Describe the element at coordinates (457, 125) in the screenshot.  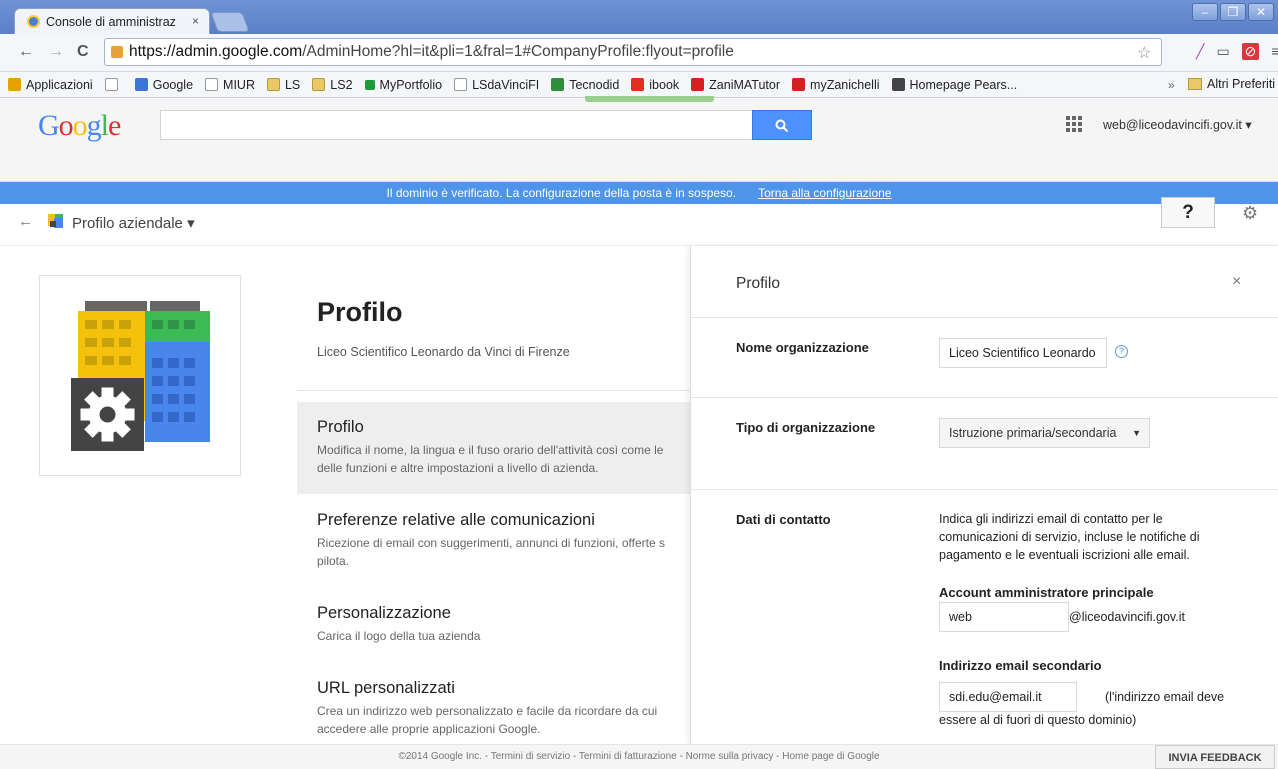
I see `search-input` at that location.